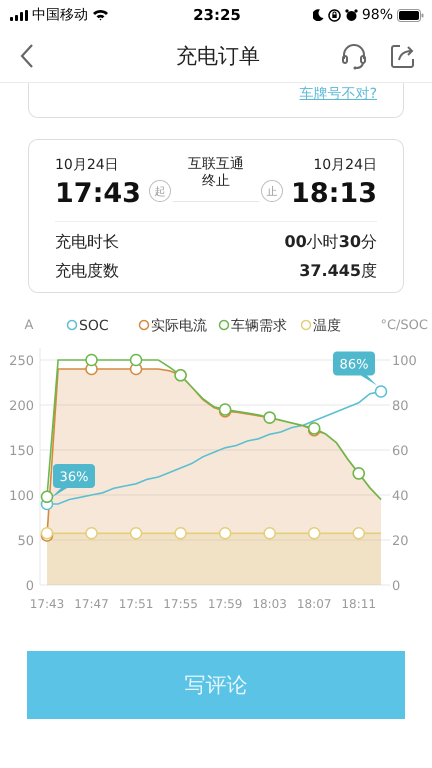  I want to click on row-label: 充电时长, so click(87, 242).